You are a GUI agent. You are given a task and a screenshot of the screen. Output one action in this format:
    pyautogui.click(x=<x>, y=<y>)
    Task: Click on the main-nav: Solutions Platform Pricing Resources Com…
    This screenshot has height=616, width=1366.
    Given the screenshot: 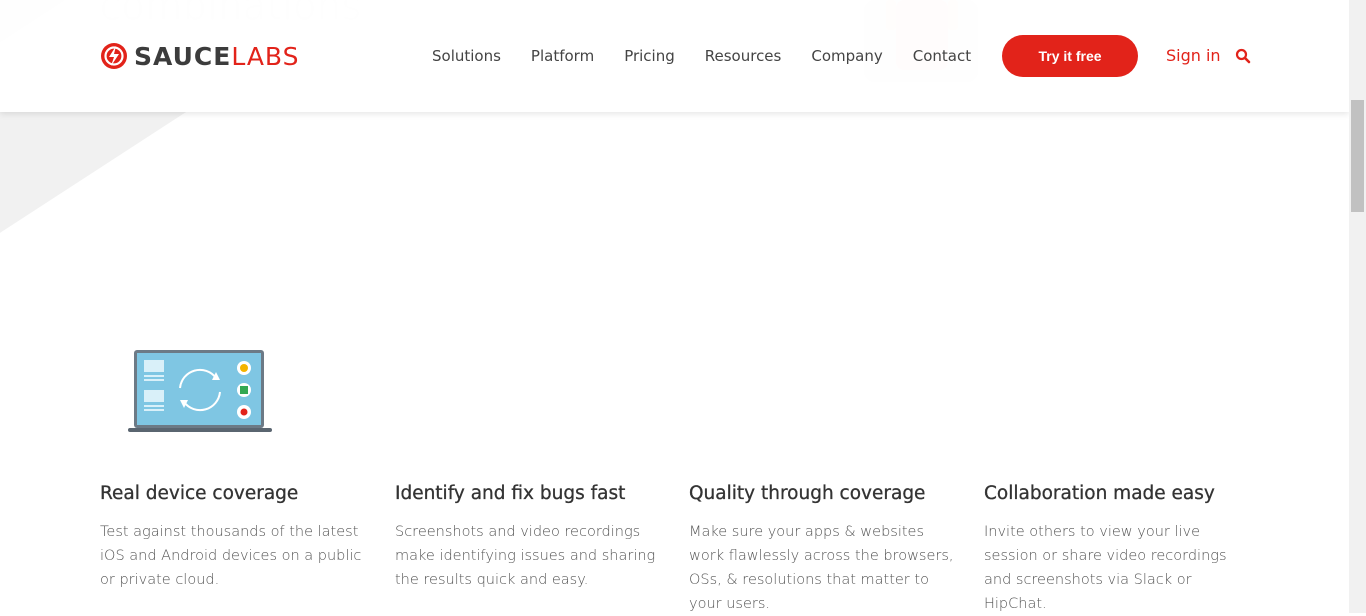 What is the action you would take?
    pyautogui.click(x=716, y=56)
    